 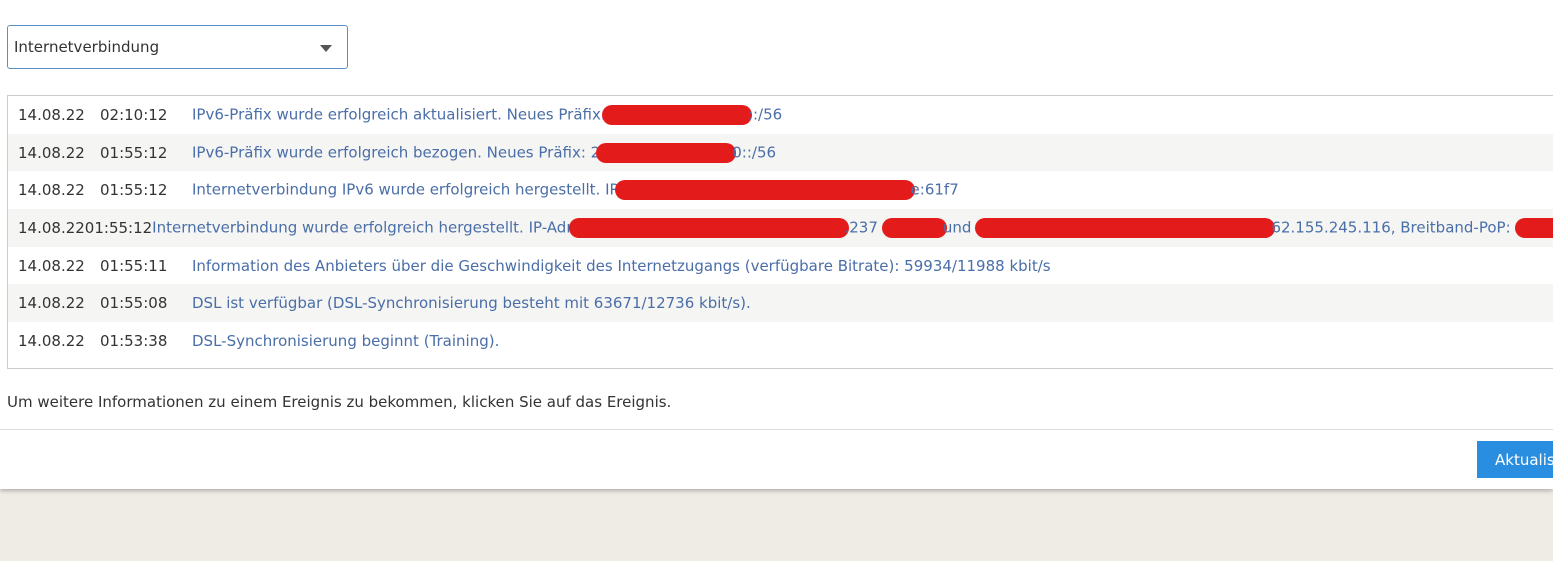 What do you see at coordinates (177, 47) in the screenshot?
I see `event-filter-select: Internetverbindung` at bounding box center [177, 47].